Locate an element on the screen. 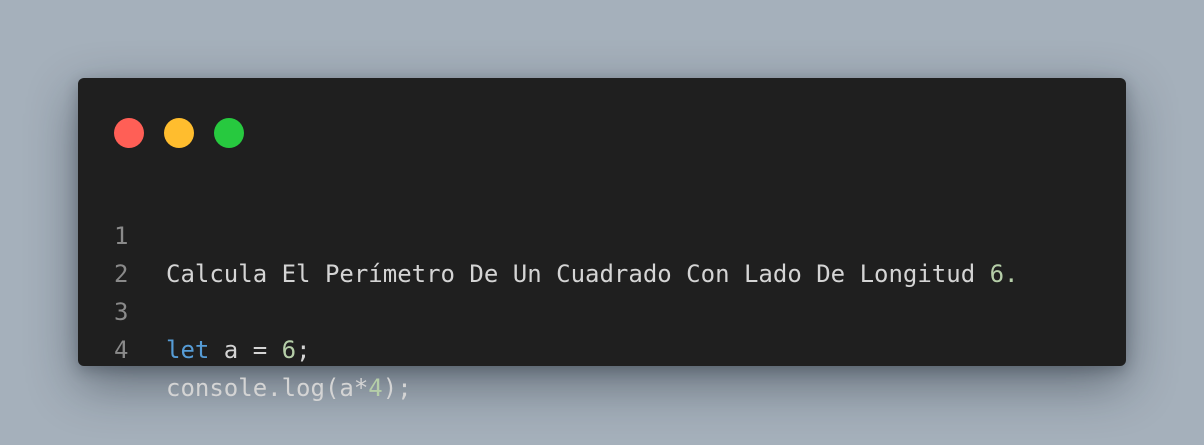 The height and width of the screenshot is (445, 1204). code-token: let is located at coordinates (188, 350).